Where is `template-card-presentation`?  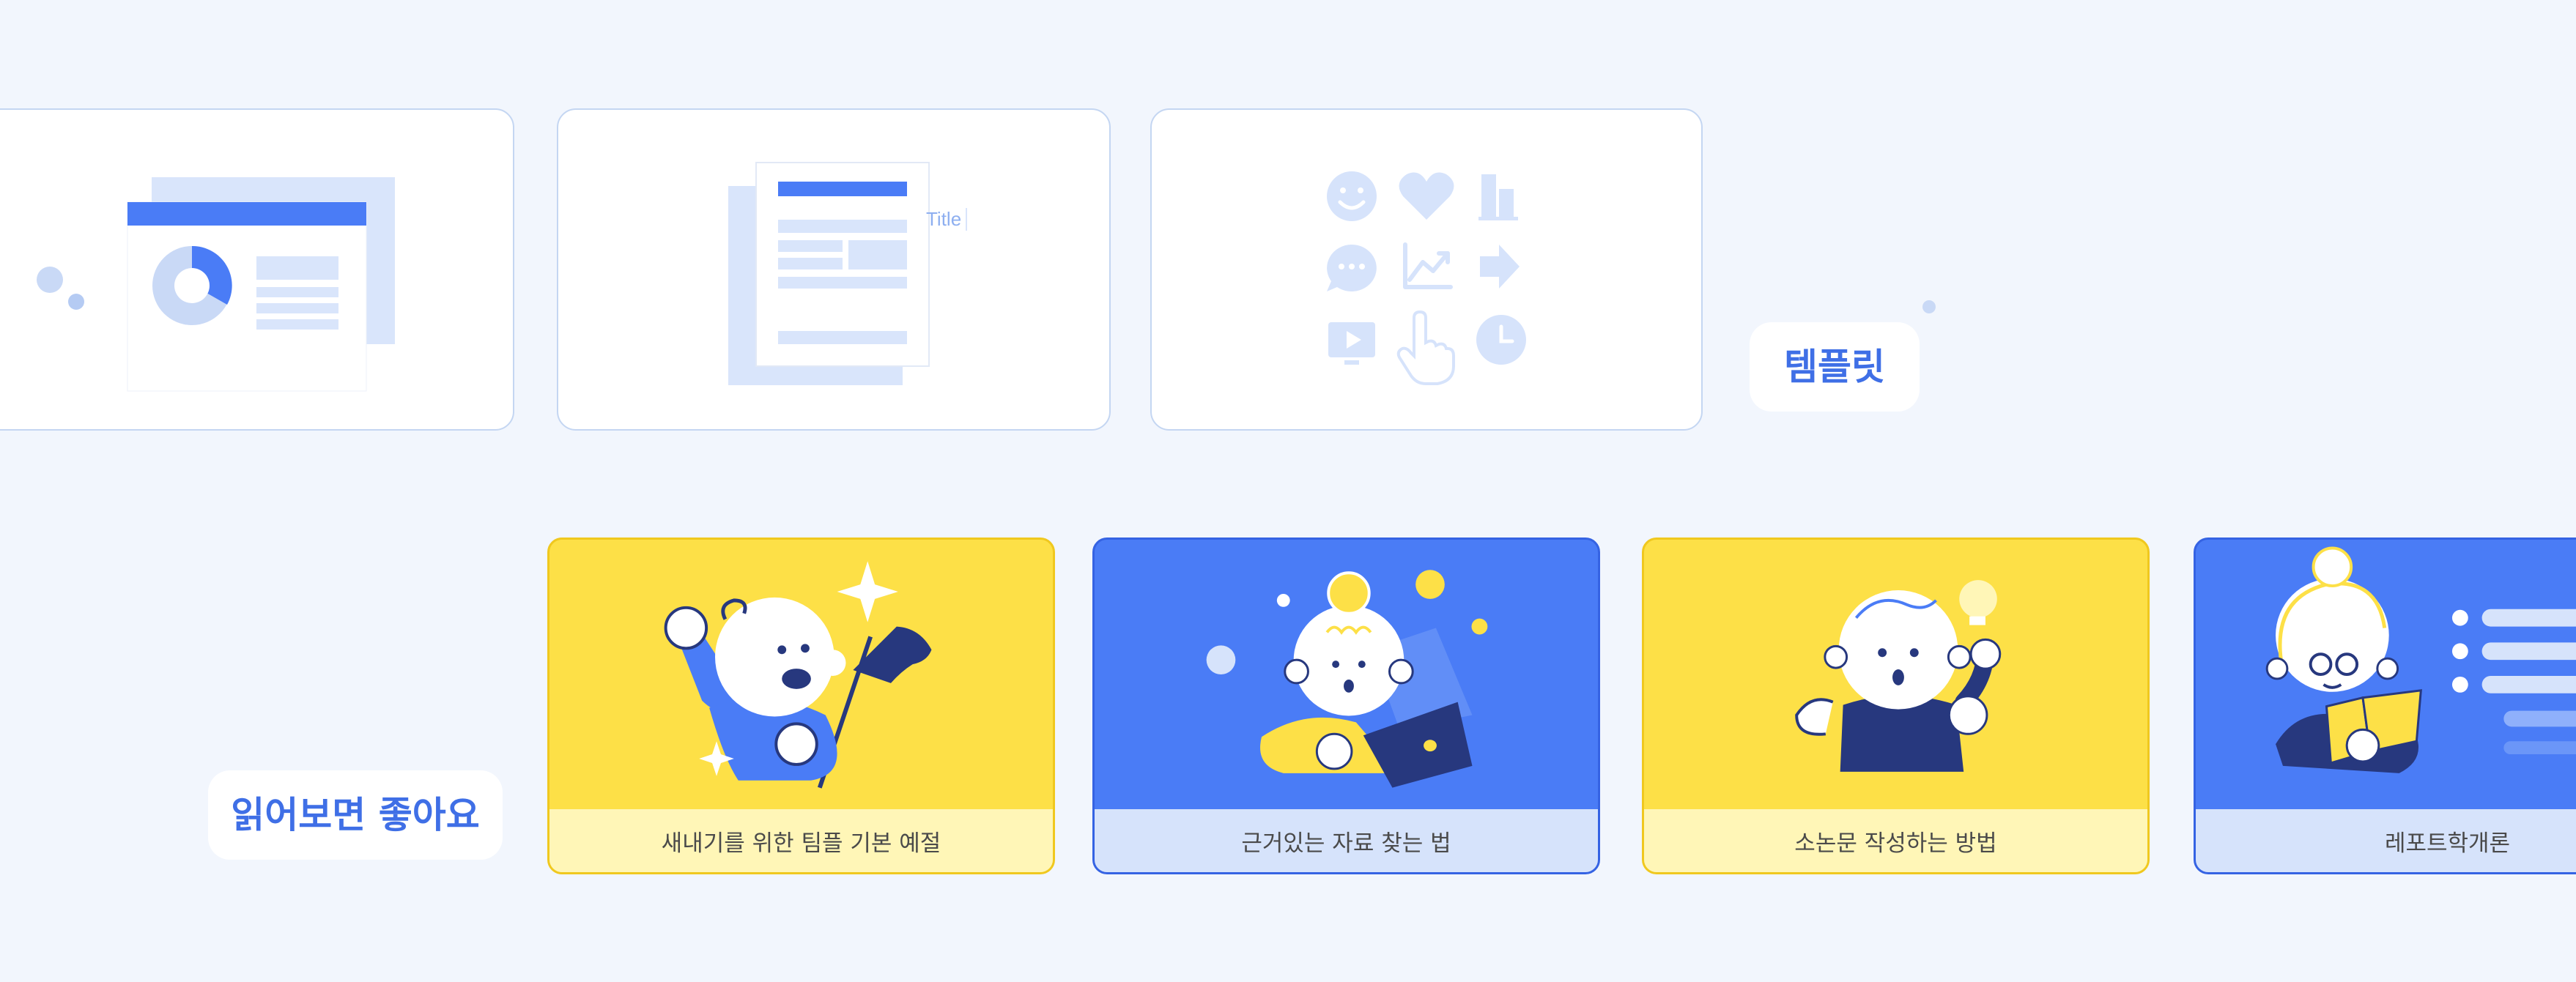
template-card-presentation is located at coordinates (257, 269).